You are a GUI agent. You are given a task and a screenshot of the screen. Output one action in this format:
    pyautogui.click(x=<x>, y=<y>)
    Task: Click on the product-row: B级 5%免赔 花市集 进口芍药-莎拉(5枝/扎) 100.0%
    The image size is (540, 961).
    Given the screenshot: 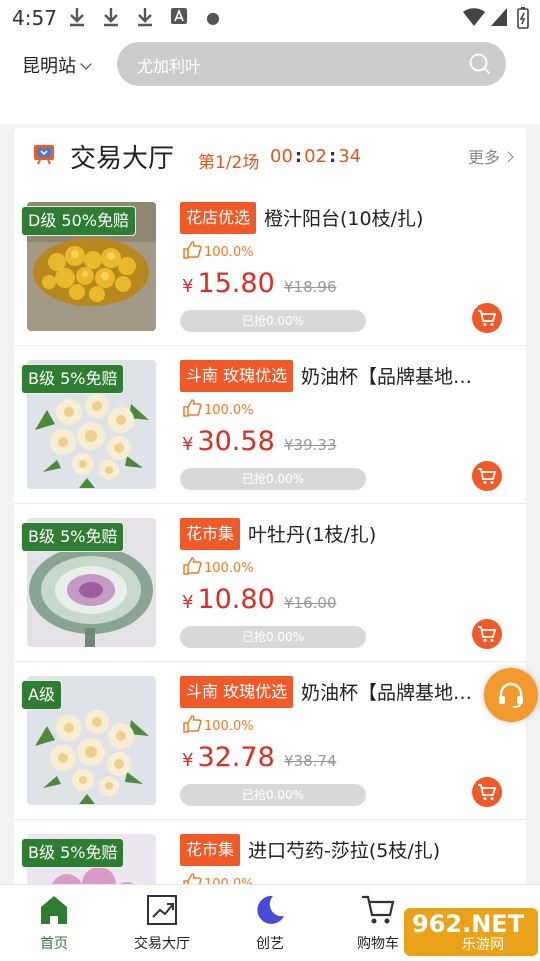 What is the action you would take?
    pyautogui.click(x=270, y=854)
    